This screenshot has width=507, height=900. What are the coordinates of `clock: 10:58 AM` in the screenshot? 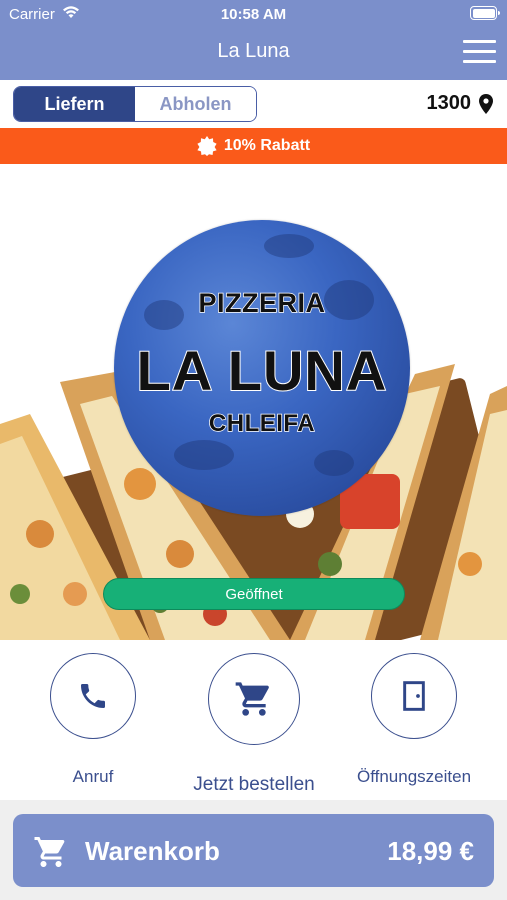 It's located at (253, 14).